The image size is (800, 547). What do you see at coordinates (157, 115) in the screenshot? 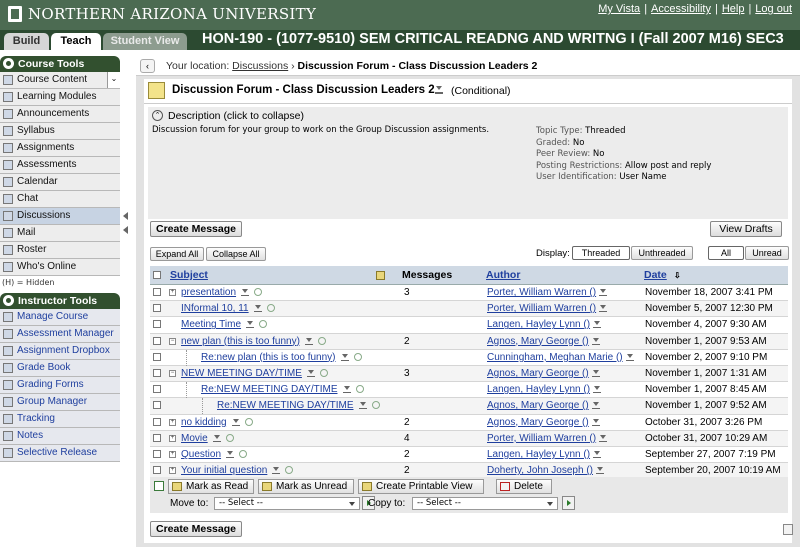
I see `collapse-arrow-icon: ⌃` at bounding box center [157, 115].